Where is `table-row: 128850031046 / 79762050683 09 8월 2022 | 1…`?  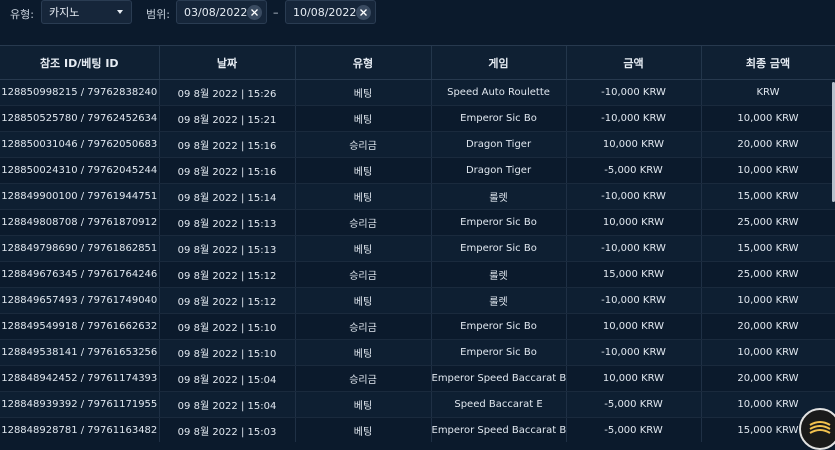
table-row: 128850031046 / 79762050683 09 8월 2022 | 1… is located at coordinates (417, 144).